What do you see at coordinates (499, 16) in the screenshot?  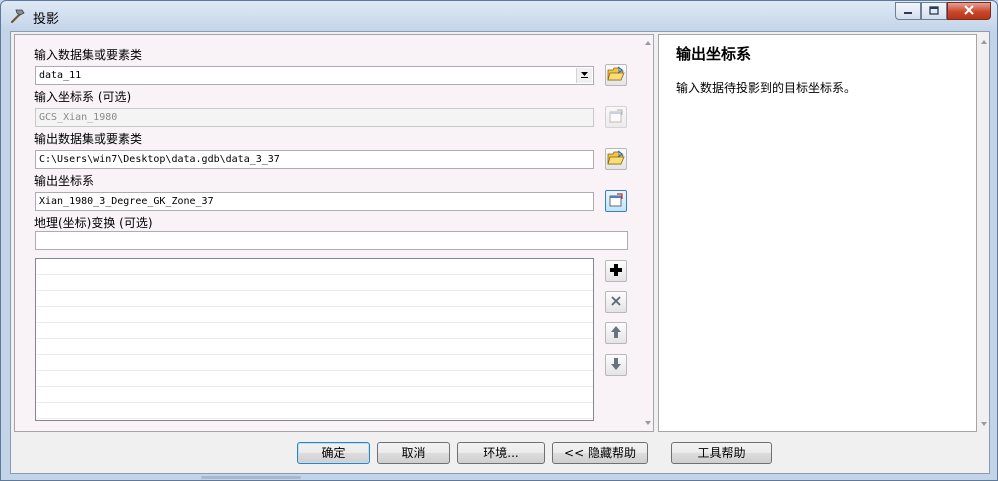 I see `title-bar: 投影` at bounding box center [499, 16].